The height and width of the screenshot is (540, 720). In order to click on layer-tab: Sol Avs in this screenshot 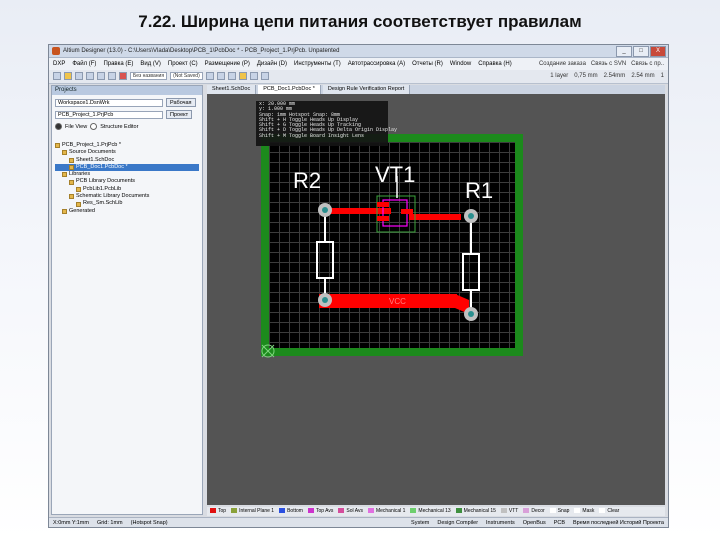, I will do `click(350, 511)`.